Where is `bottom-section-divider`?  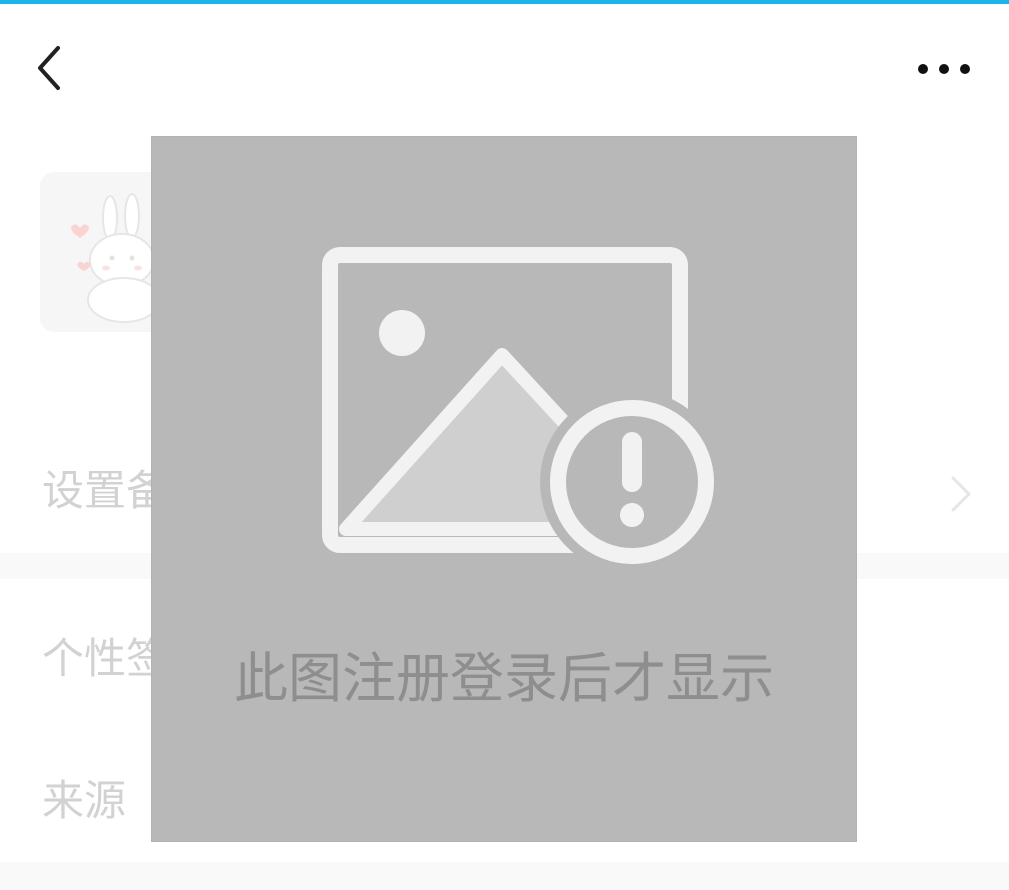
bottom-section-divider is located at coordinates (504, 876).